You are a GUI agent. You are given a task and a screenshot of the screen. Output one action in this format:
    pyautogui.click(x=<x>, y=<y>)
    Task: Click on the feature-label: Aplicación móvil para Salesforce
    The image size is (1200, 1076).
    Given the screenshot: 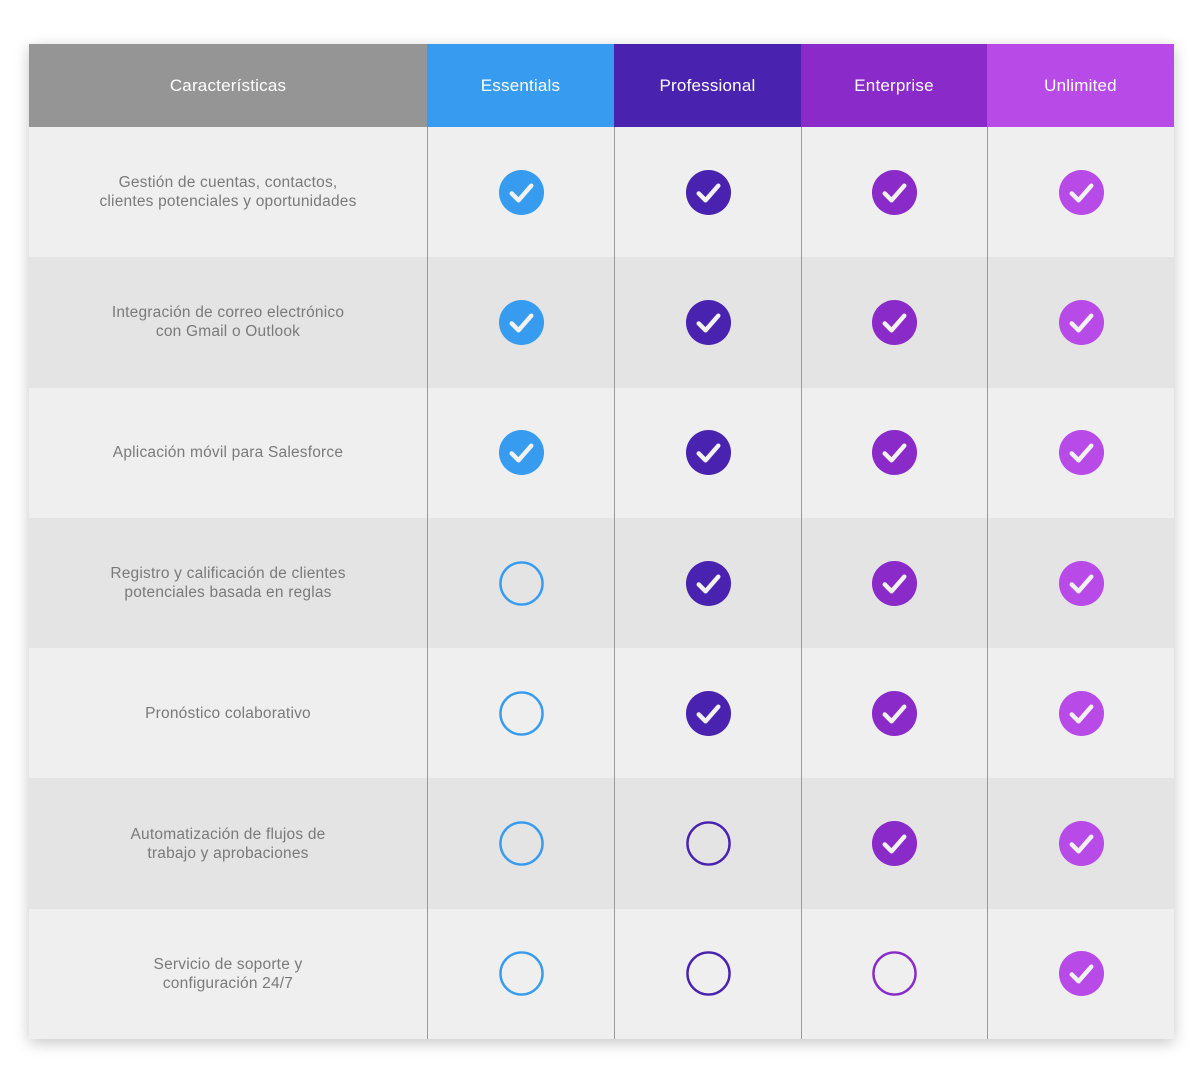 What is the action you would take?
    pyautogui.click(x=228, y=453)
    